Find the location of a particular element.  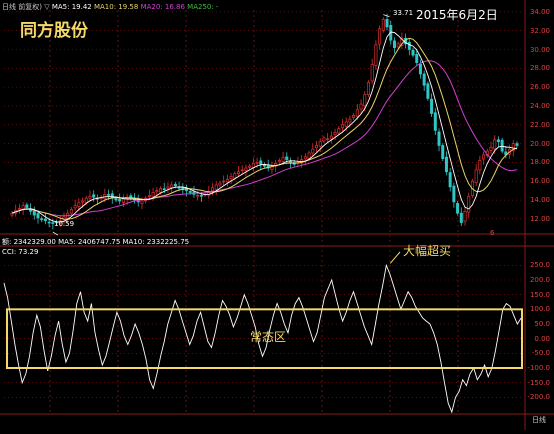

low-price-label: 10.59 is located at coordinates (64, 224).